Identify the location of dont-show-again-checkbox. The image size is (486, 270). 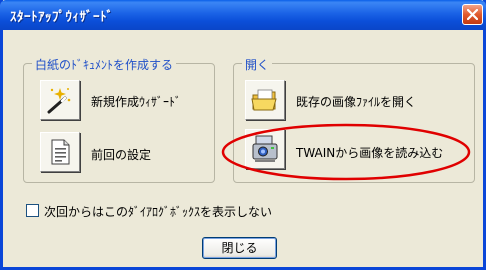
(32, 210).